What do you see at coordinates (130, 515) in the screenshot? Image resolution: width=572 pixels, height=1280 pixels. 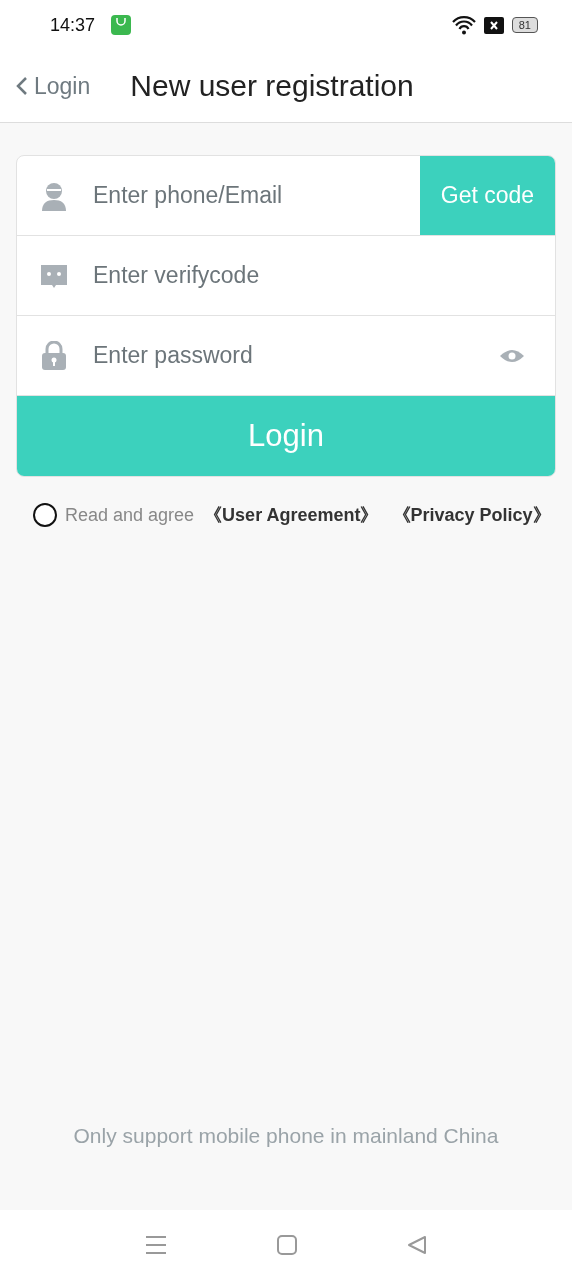 I see `agree-text: Read and agree` at bounding box center [130, 515].